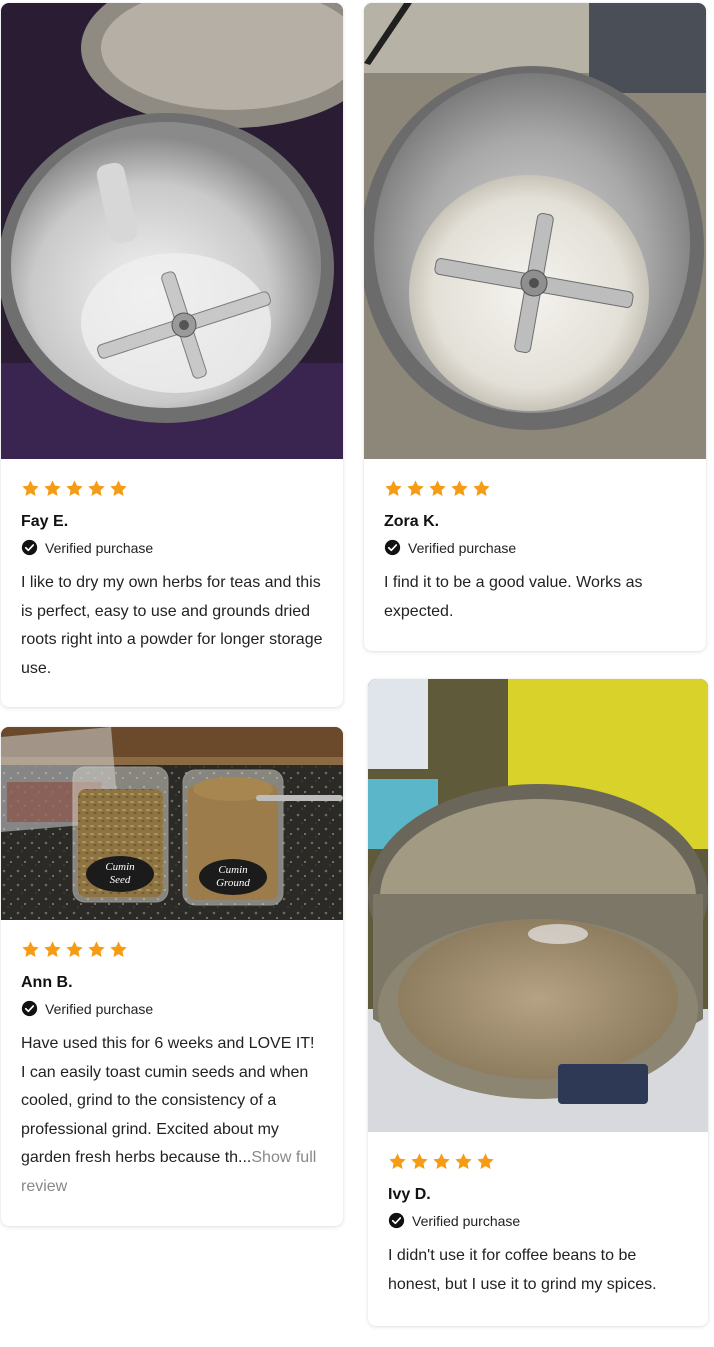 The height and width of the screenshot is (1347, 714). Describe the element at coordinates (233, 870) in the screenshot. I see `jar-label-2: Cumin` at that location.